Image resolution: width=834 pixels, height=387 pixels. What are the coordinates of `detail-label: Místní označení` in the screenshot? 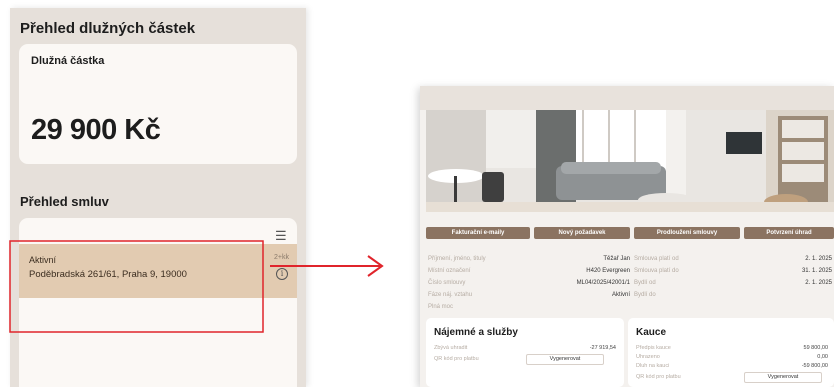 It's located at (449, 271).